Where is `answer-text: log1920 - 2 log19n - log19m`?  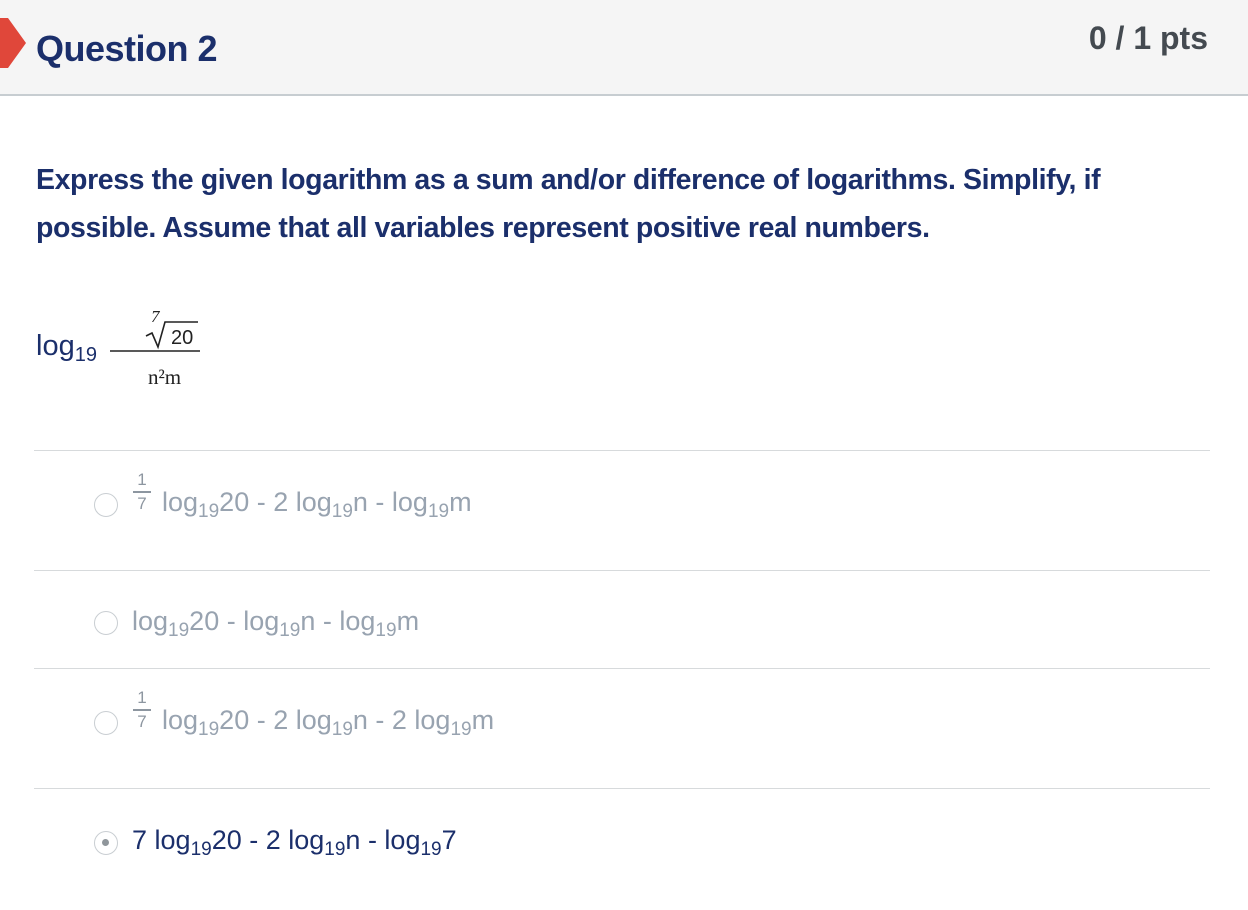
answer-text: log1920 - 2 log19n - log19m is located at coordinates (317, 504).